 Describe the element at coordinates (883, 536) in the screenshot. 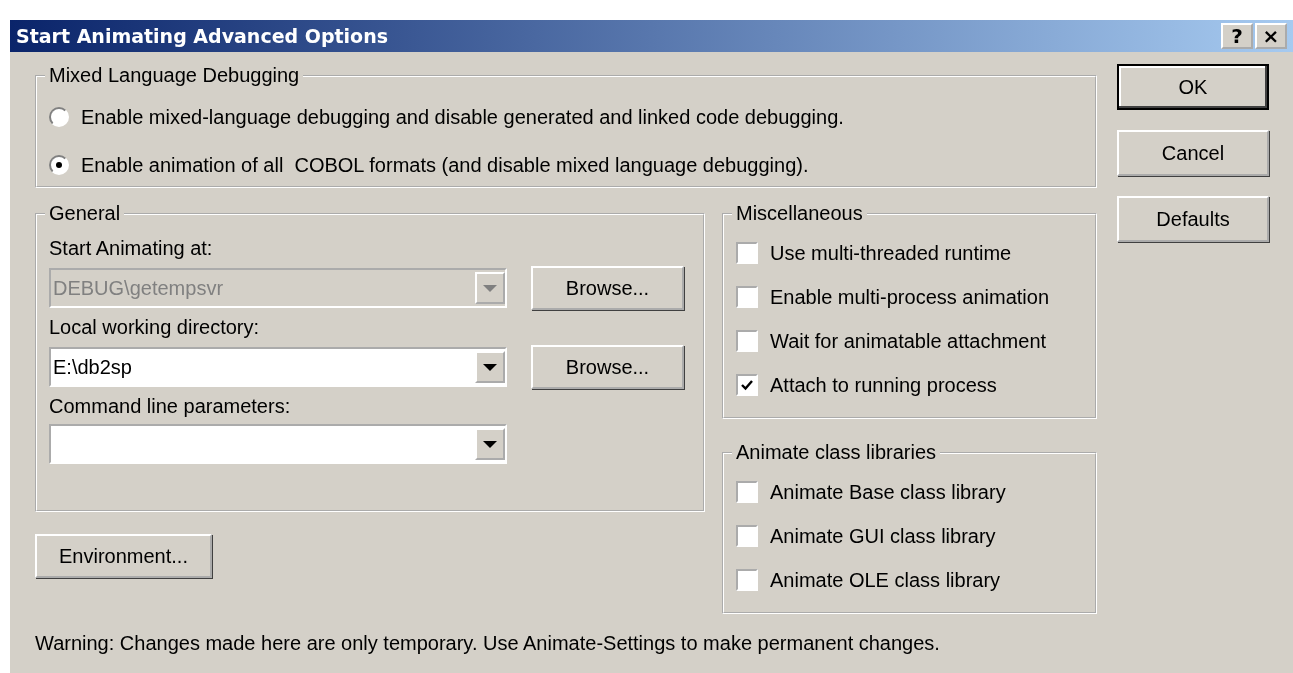

I see `checkbox-label: Animate GUI class library` at that location.